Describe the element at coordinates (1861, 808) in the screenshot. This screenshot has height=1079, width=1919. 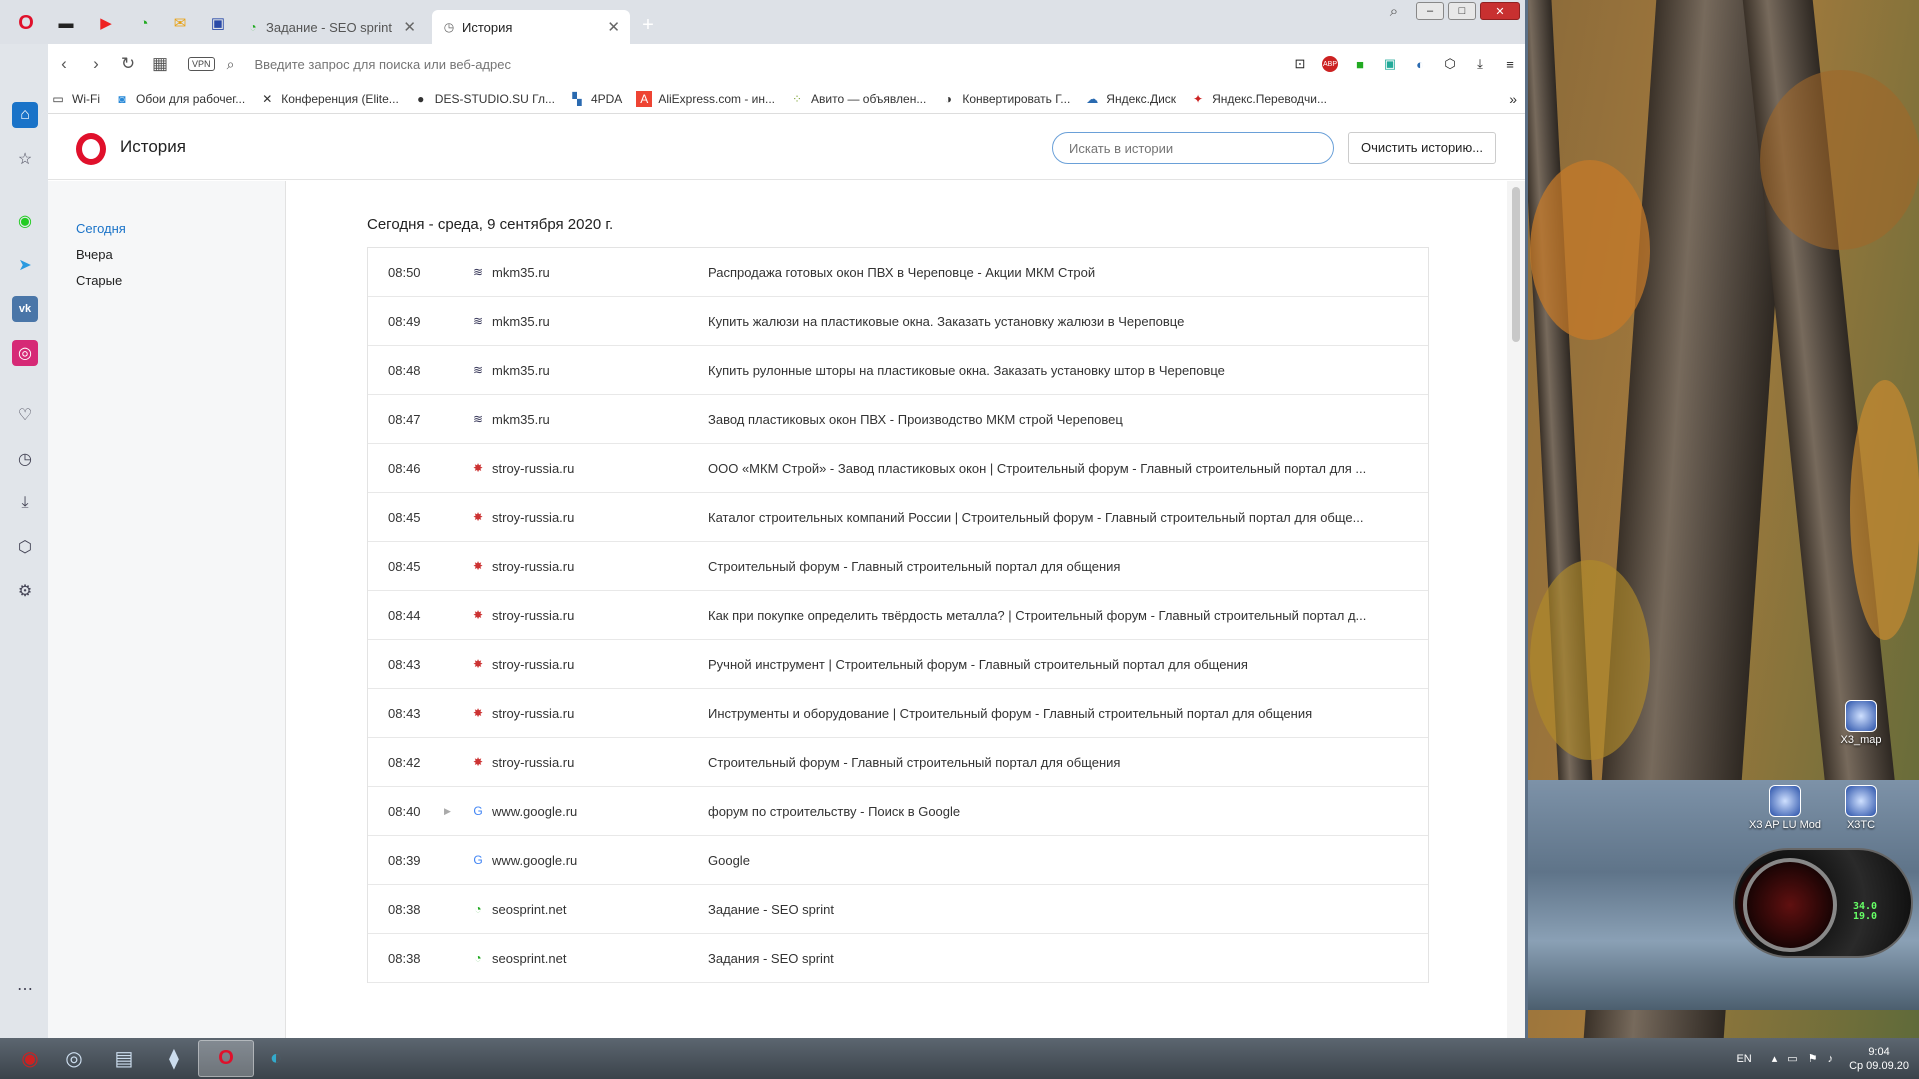
I see `desktop-icon-x3tc: X3TC` at that location.